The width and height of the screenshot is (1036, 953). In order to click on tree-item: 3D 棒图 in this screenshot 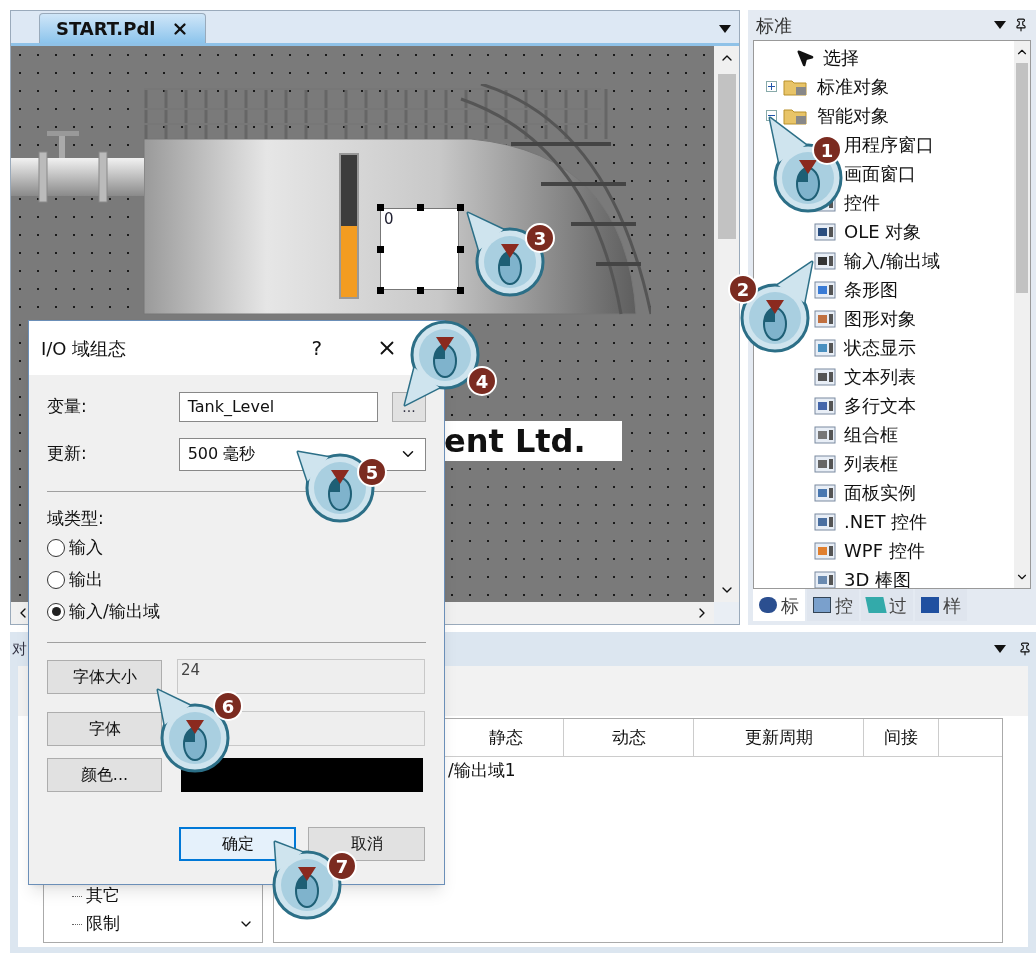, I will do `click(878, 577)`.